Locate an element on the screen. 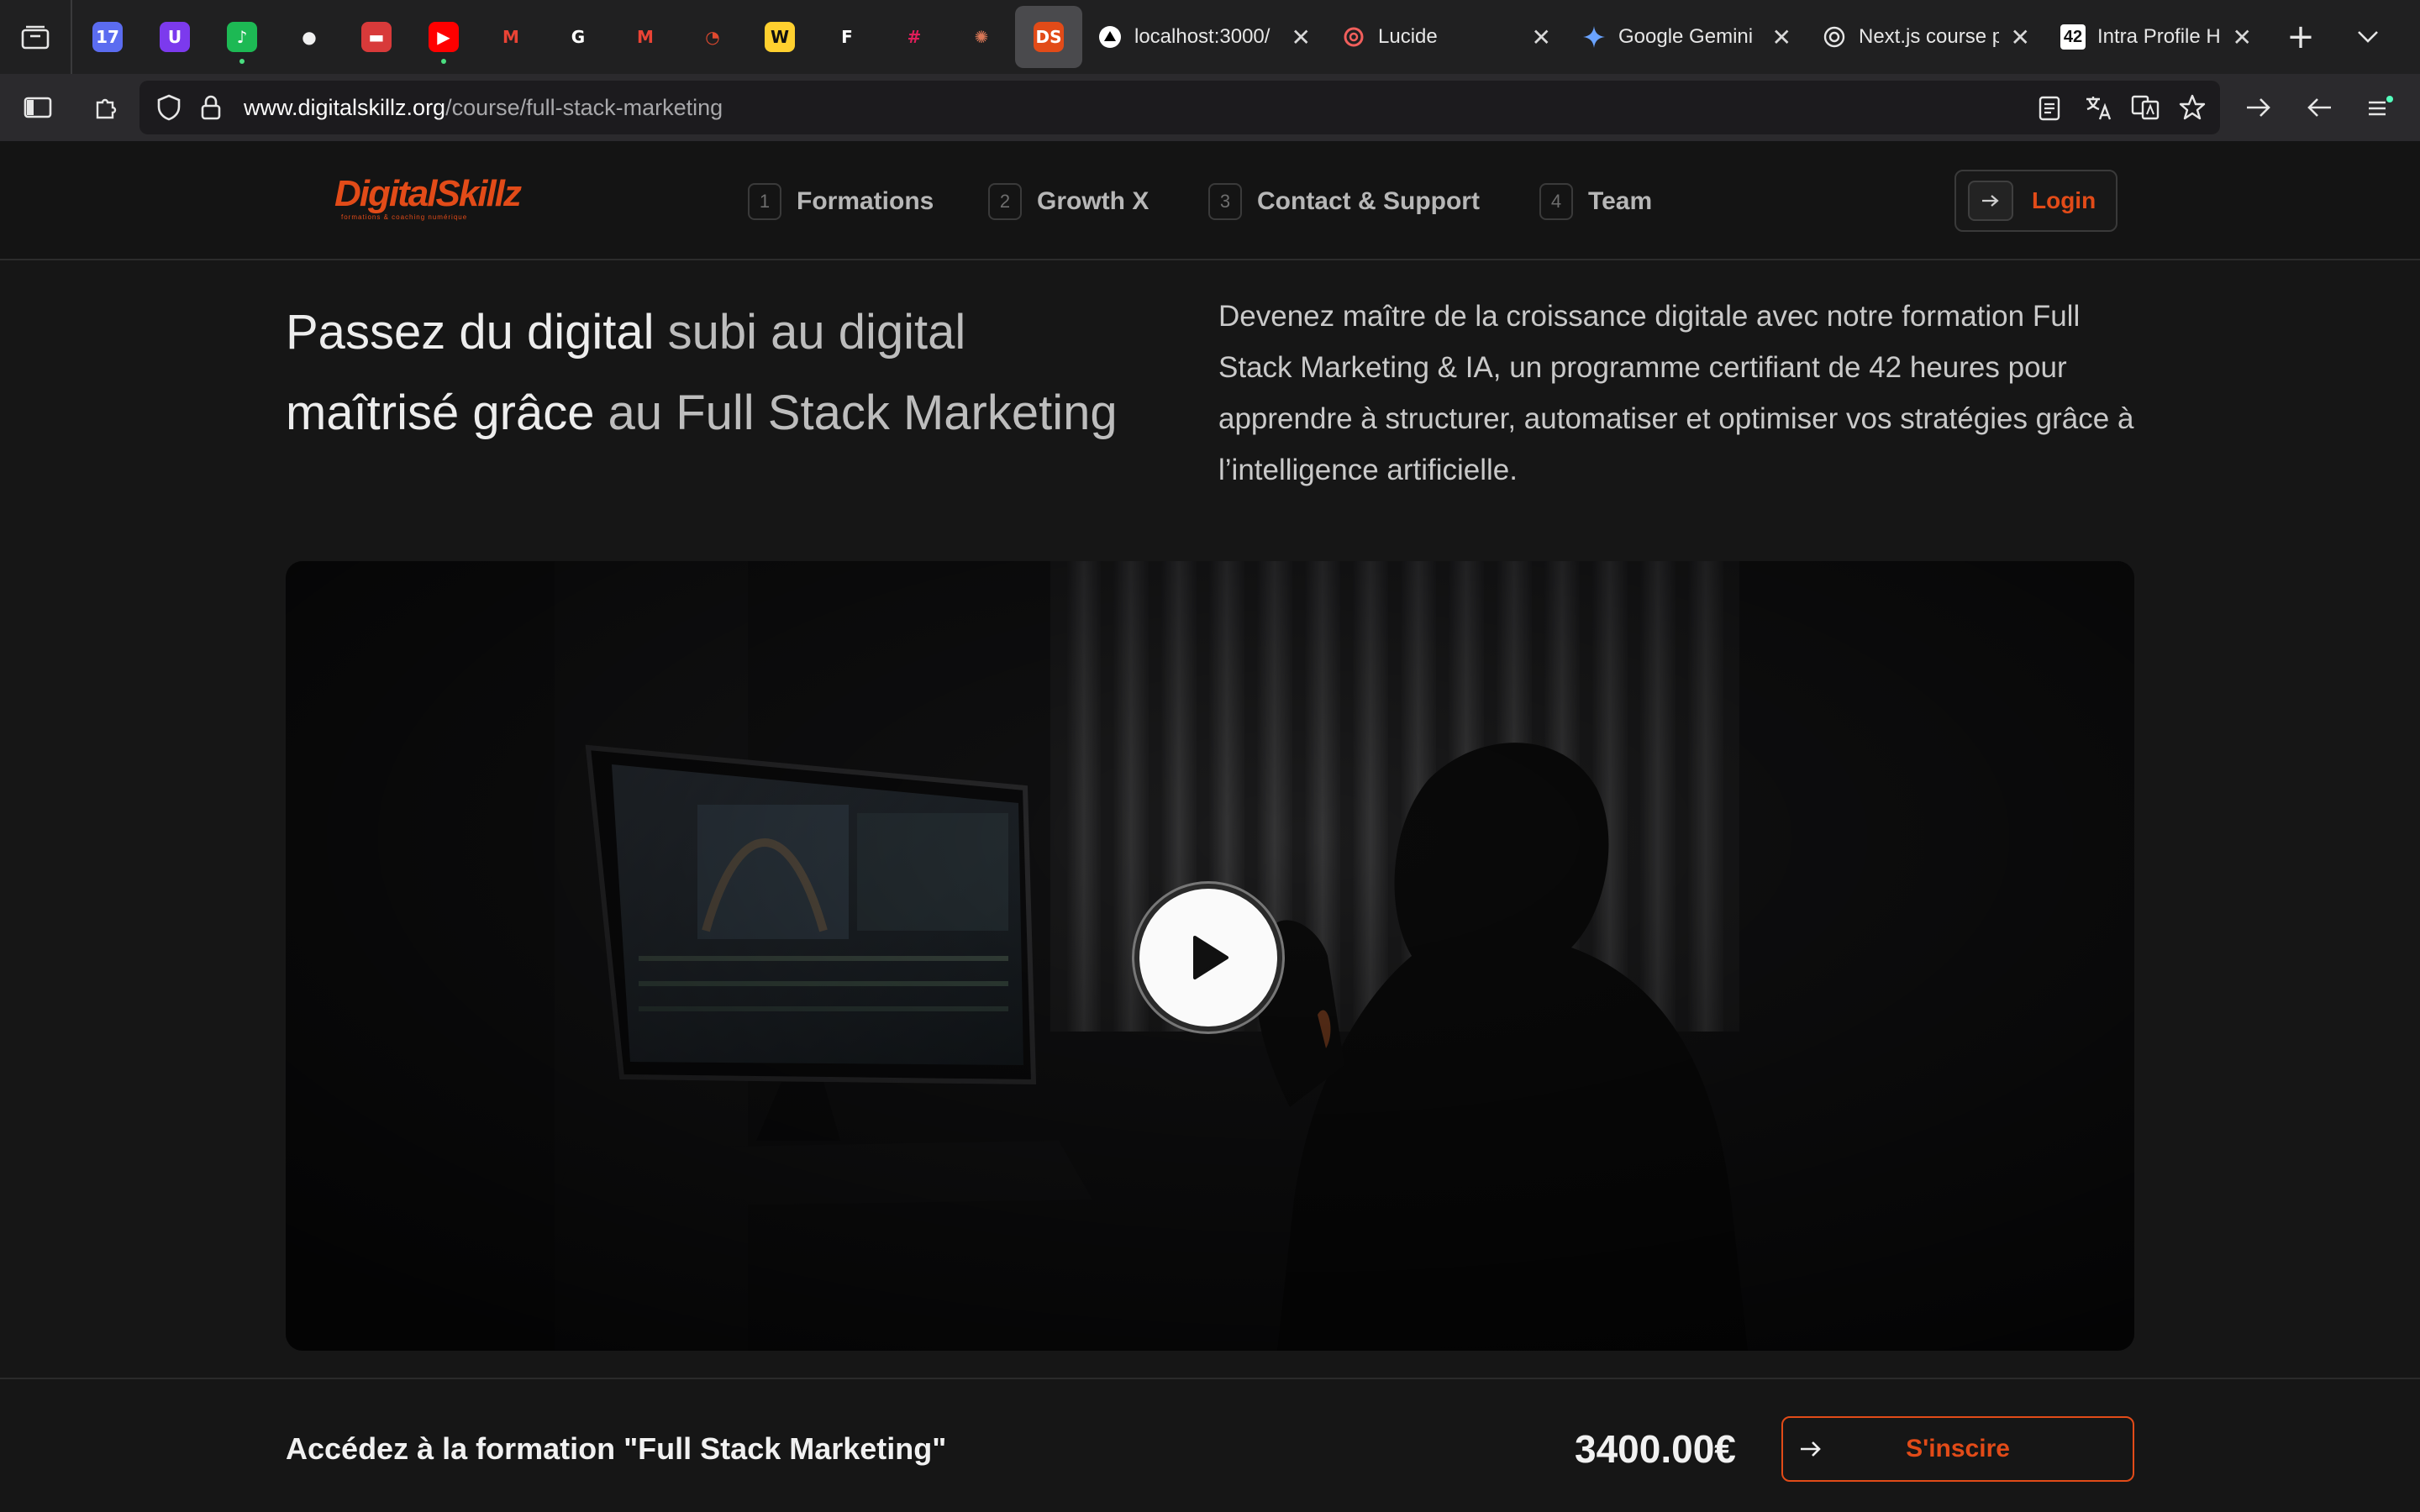  42-icon: 42 is located at coordinates (2073, 37).